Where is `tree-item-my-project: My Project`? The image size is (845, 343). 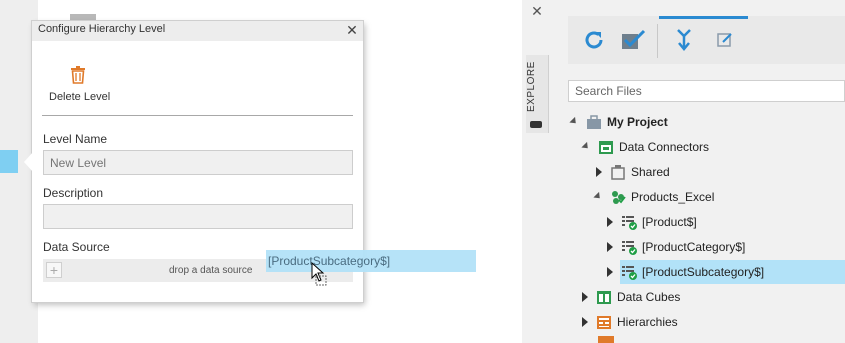 tree-item-my-project: My Project is located at coordinates (618, 121).